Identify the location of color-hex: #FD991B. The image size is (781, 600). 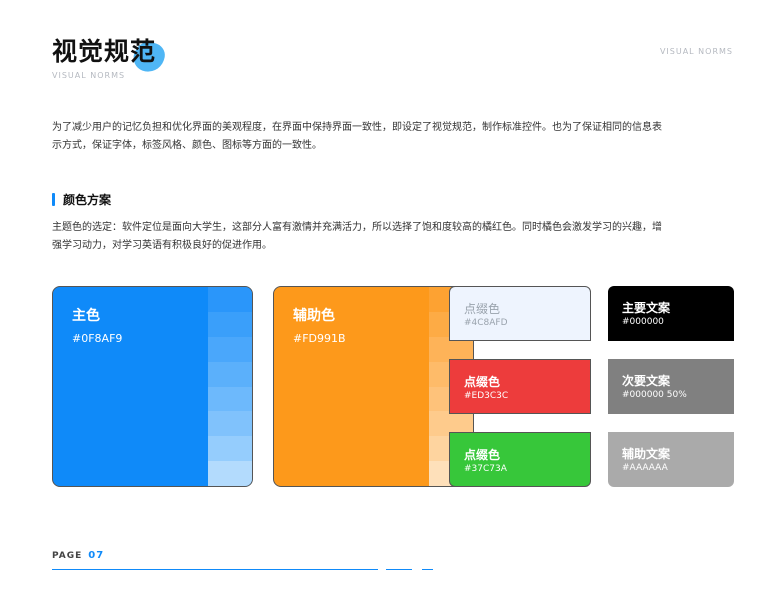
(319, 338).